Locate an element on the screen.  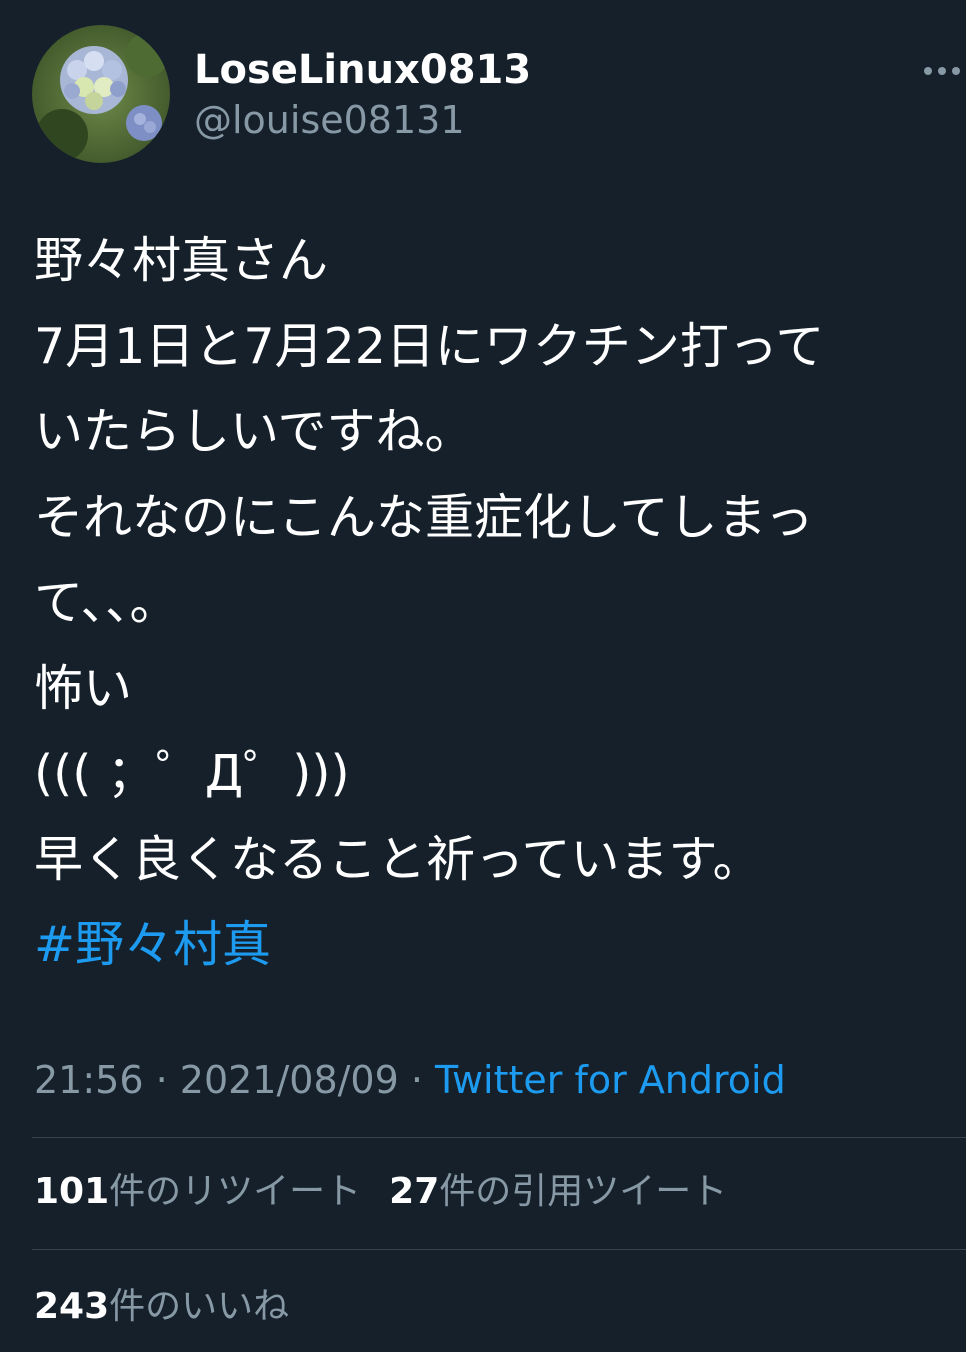
tweet-line: 野々村真さん is located at coordinates (181, 260).